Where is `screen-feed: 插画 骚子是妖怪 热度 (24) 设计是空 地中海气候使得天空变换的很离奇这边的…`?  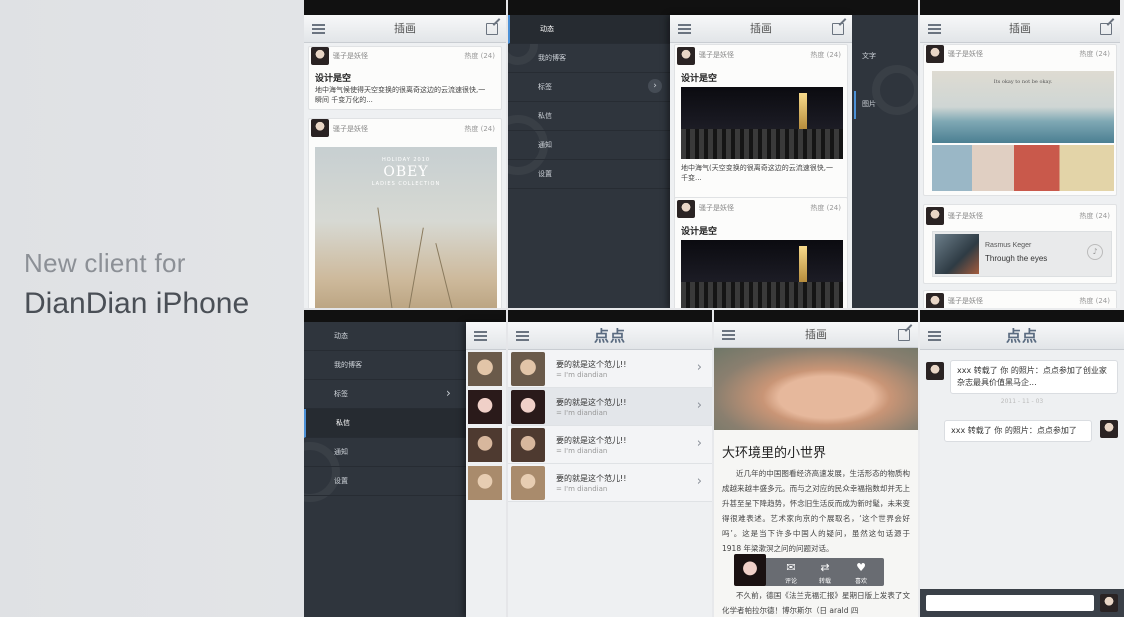 screen-feed: 插画 骚子是妖怪 热度 (24) 设计是空 地中海气候使得天空变换的很离奇这边的… is located at coordinates (405, 154).